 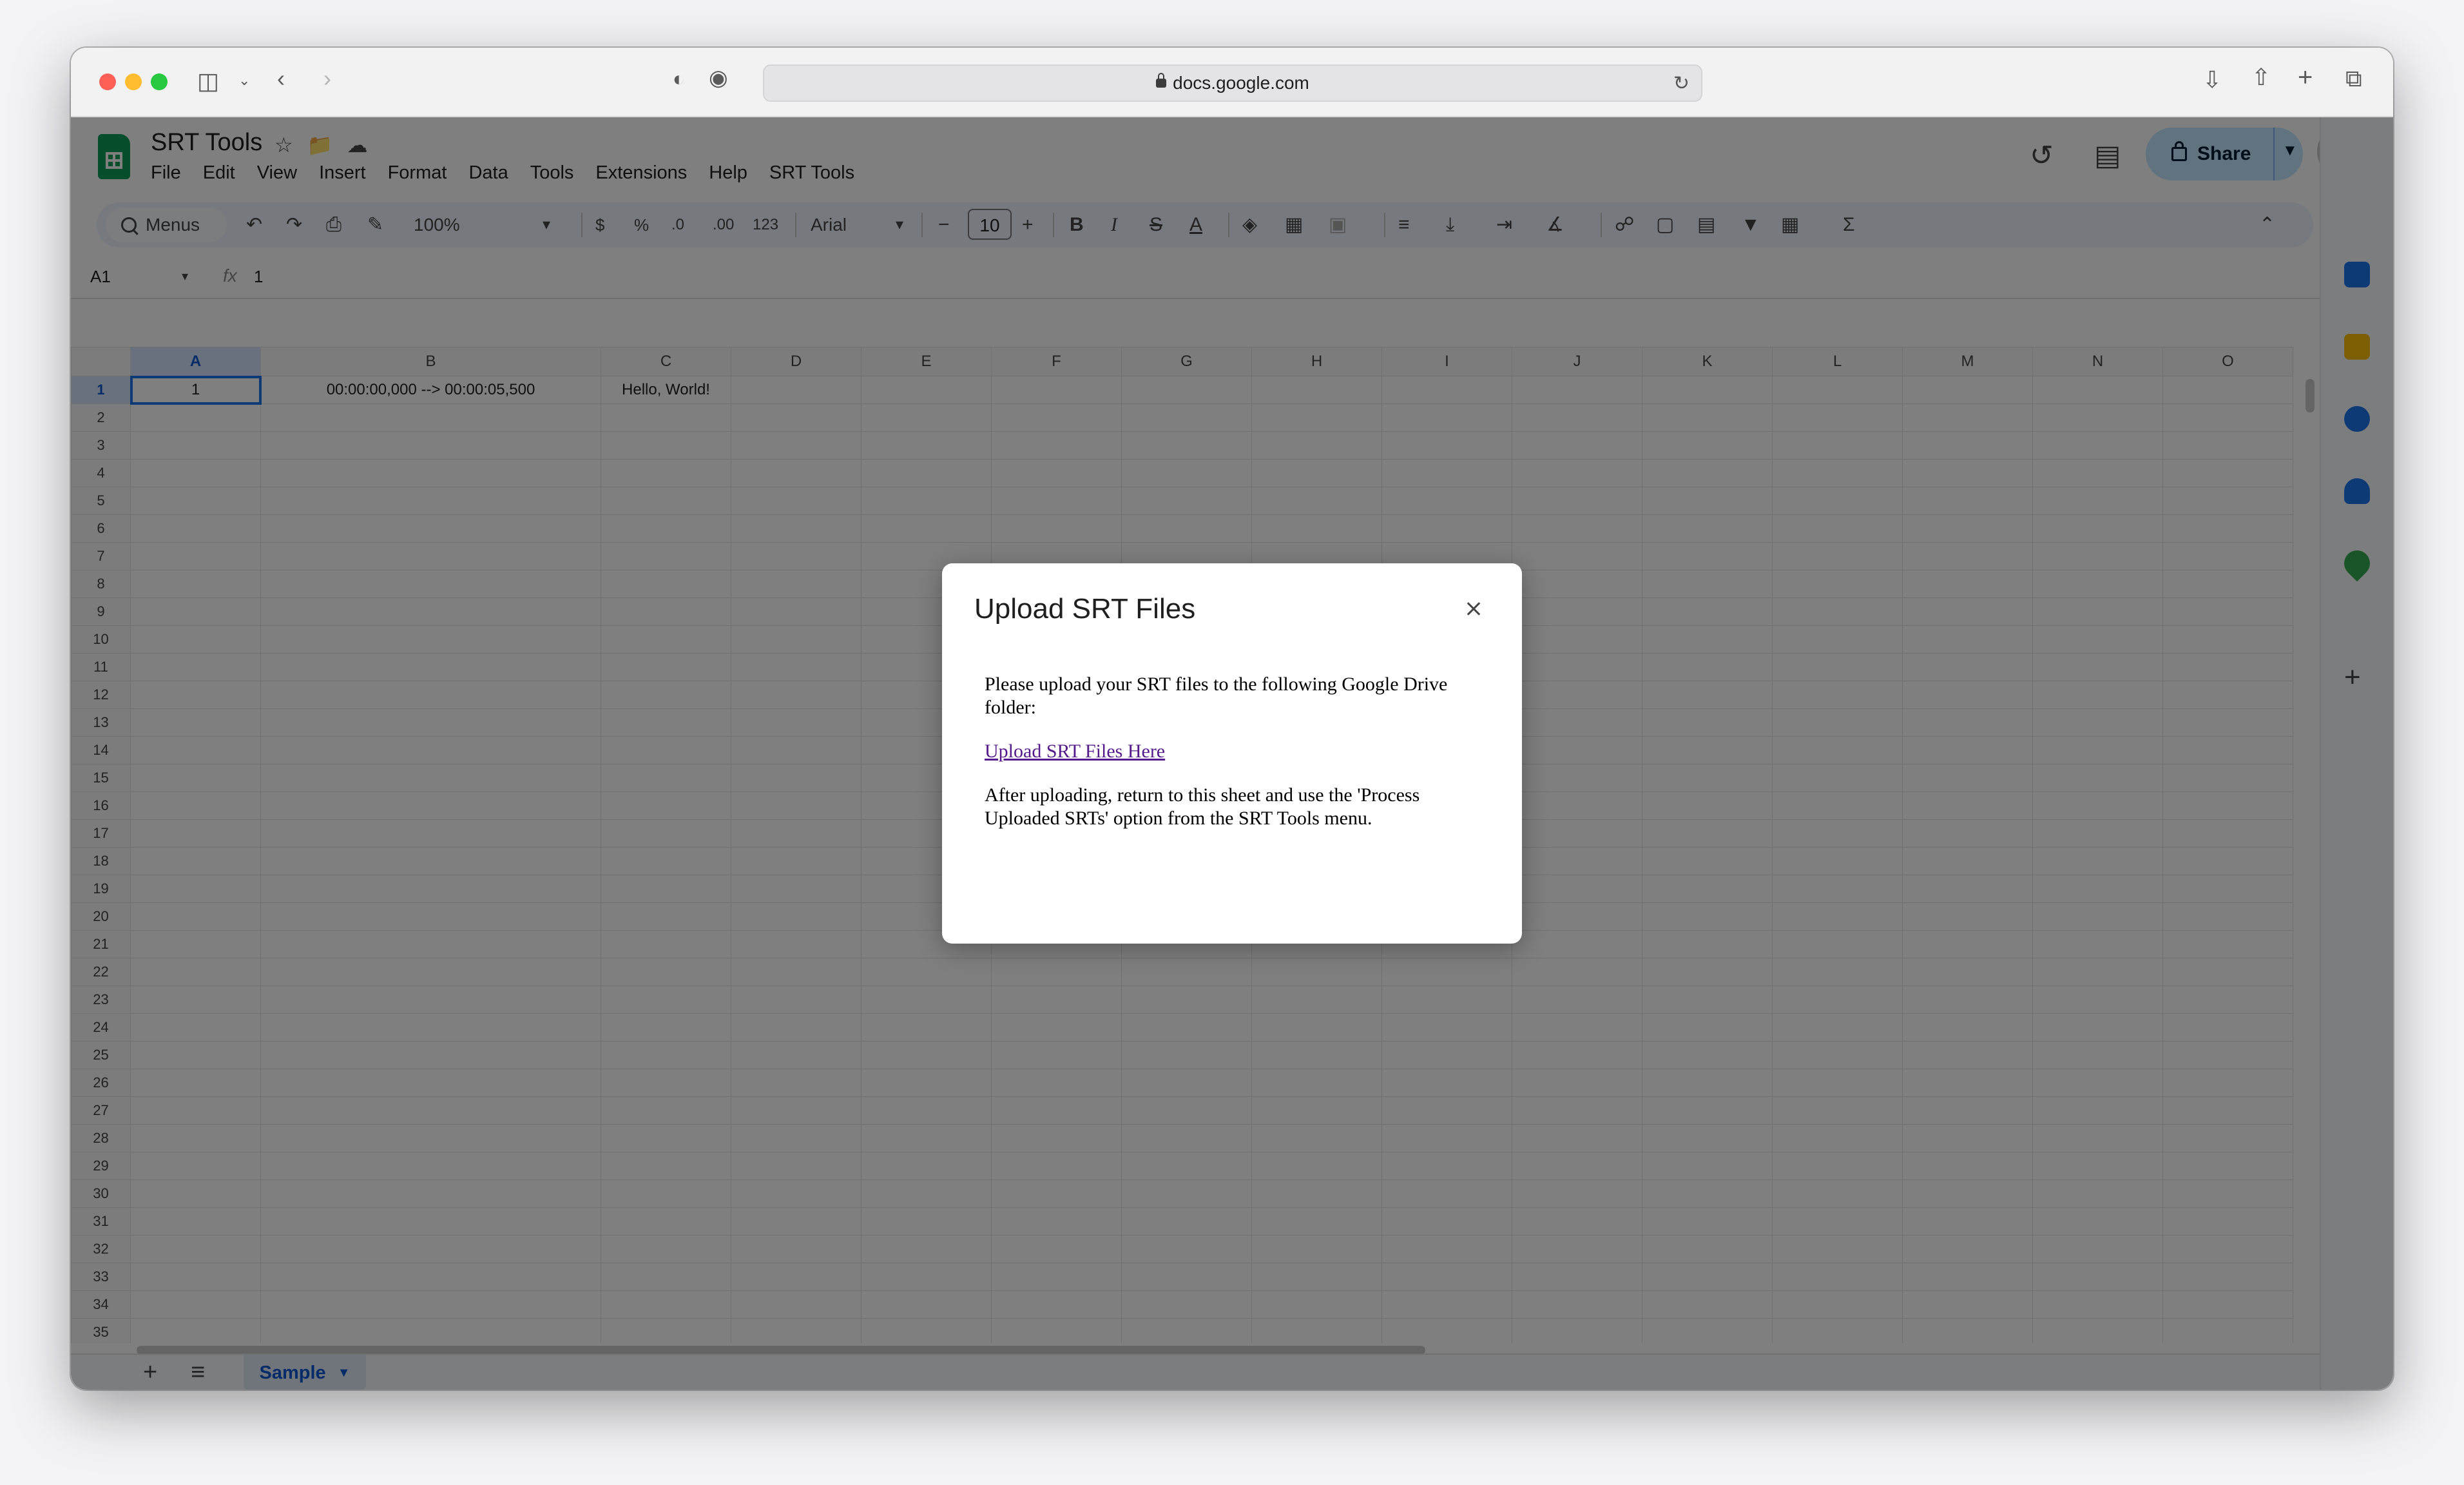 I want to click on close-window-button, so click(x=107, y=81).